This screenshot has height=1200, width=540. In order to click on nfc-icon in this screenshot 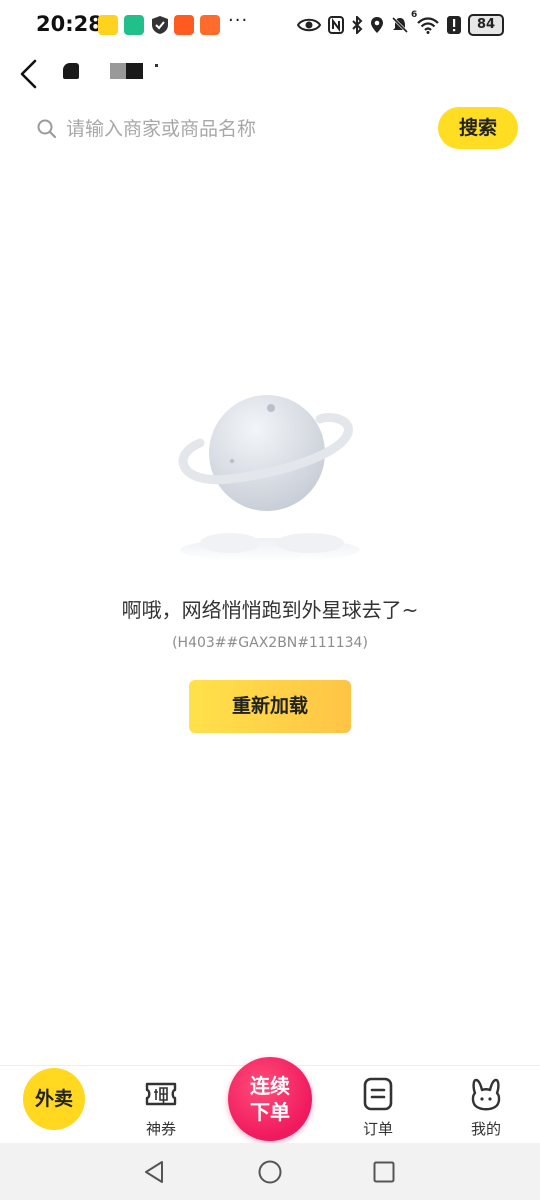, I will do `click(336, 25)`.